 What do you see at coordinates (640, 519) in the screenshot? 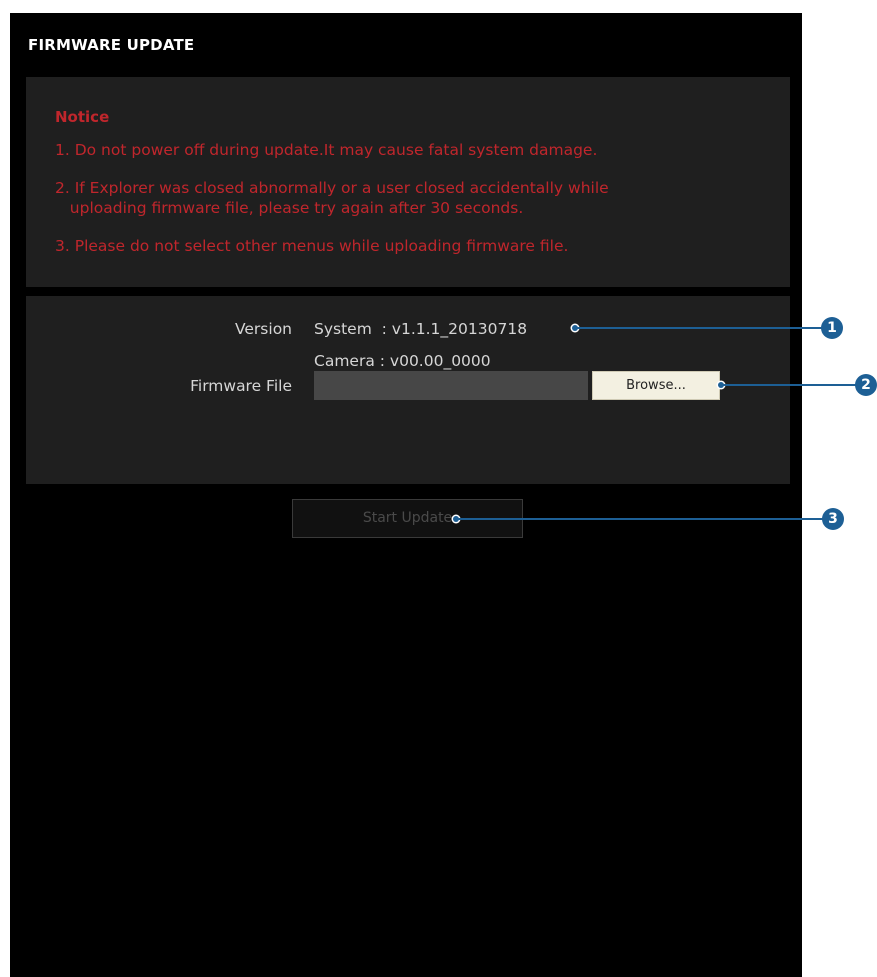
I see `callout-3-line` at bounding box center [640, 519].